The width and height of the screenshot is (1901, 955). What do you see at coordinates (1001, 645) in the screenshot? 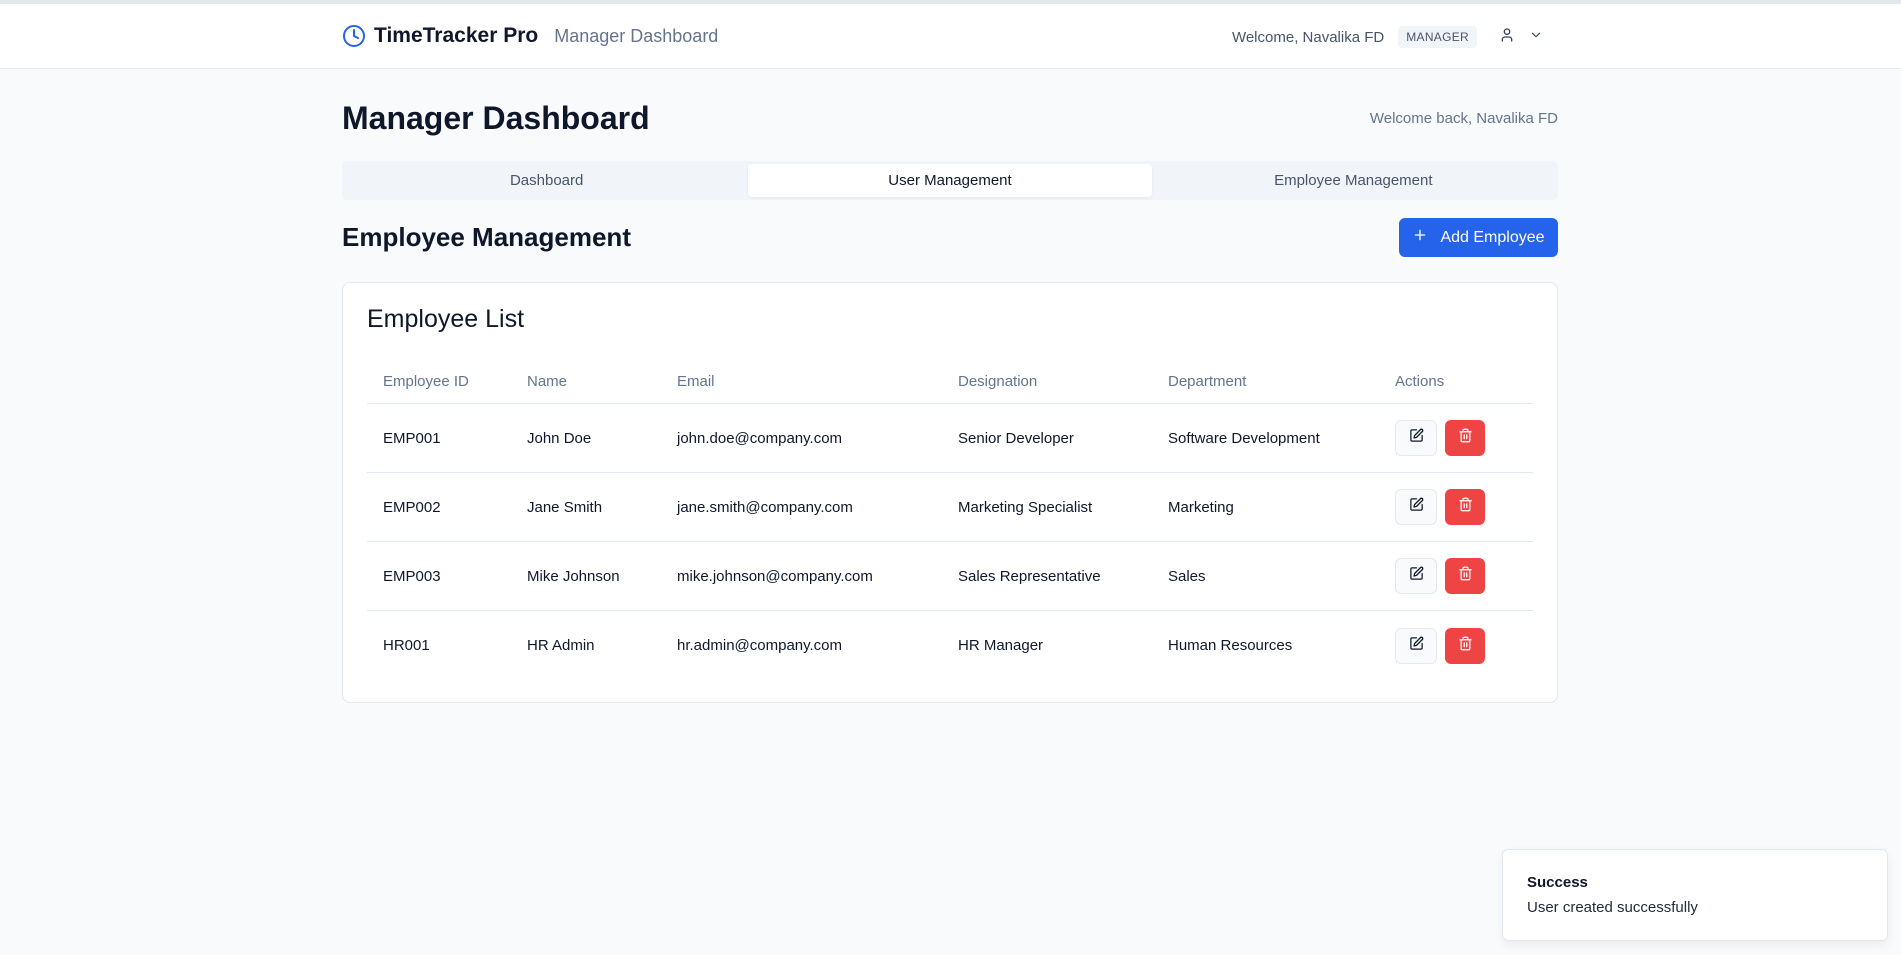
I see `cell-designation: HR Manager` at bounding box center [1001, 645].